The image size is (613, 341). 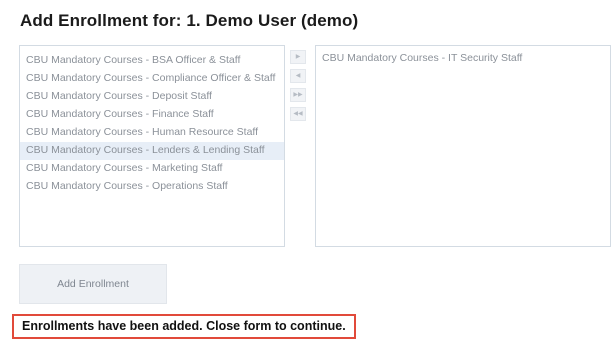 I want to click on transfer-controls: ▶ ◀ ▶▶ ◀◀, so click(x=299, y=88).